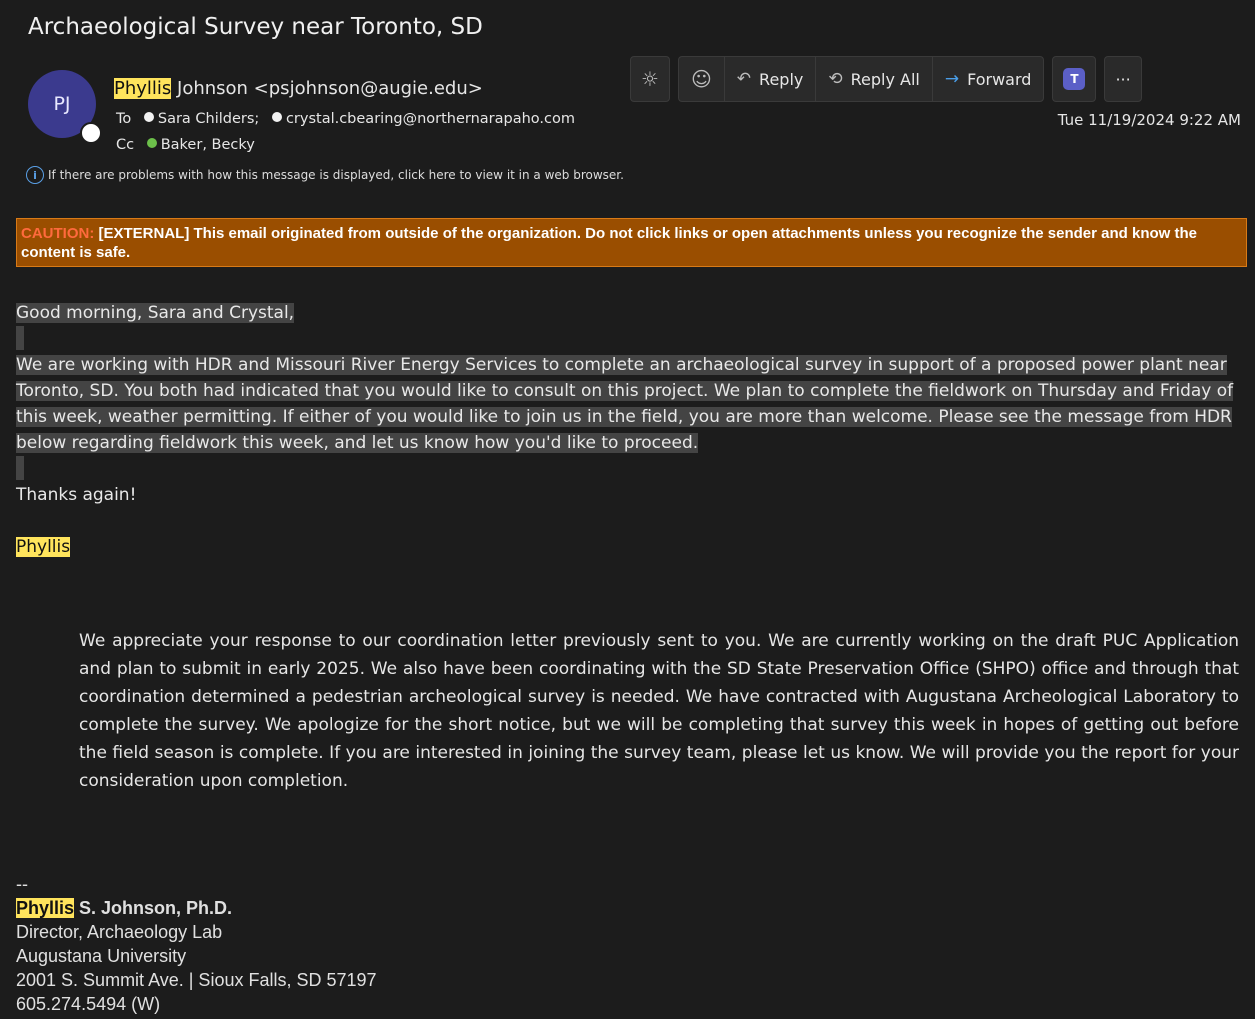 The width and height of the screenshot is (1255, 1019). I want to click on more-options-button: ···, so click(1123, 79).